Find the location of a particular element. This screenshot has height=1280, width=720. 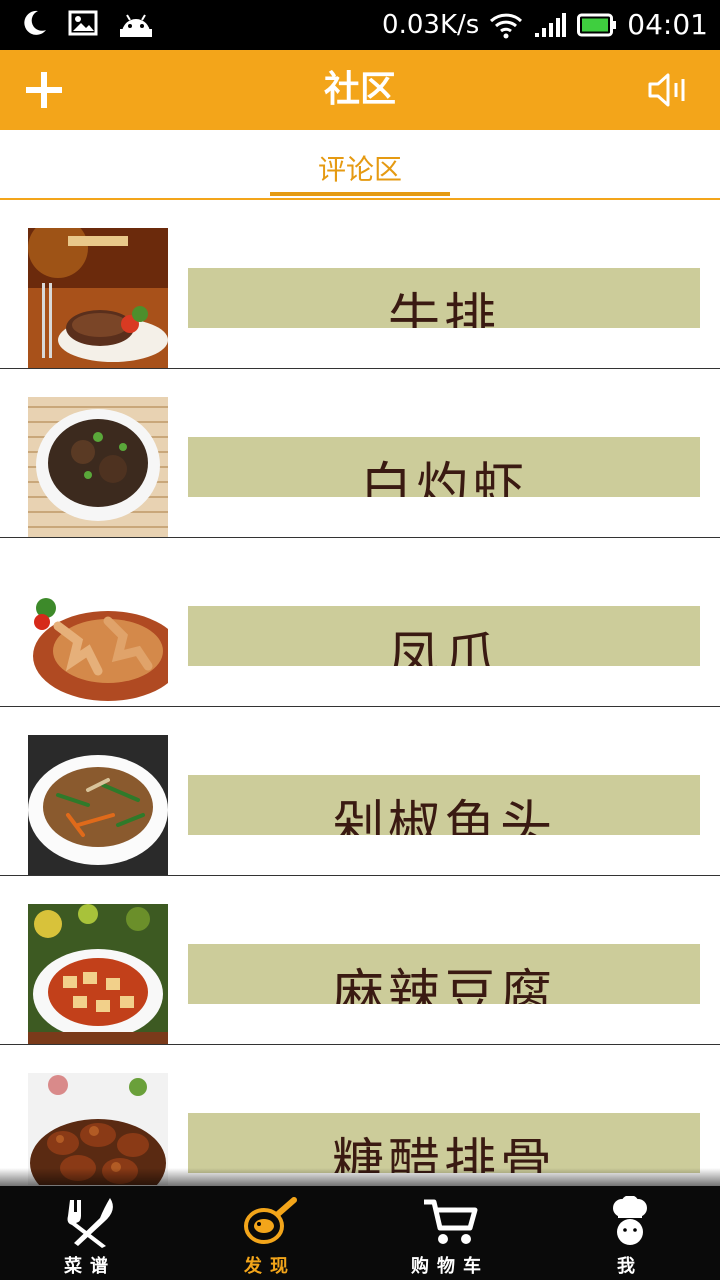

signal-icon is located at coordinates (551, 24).